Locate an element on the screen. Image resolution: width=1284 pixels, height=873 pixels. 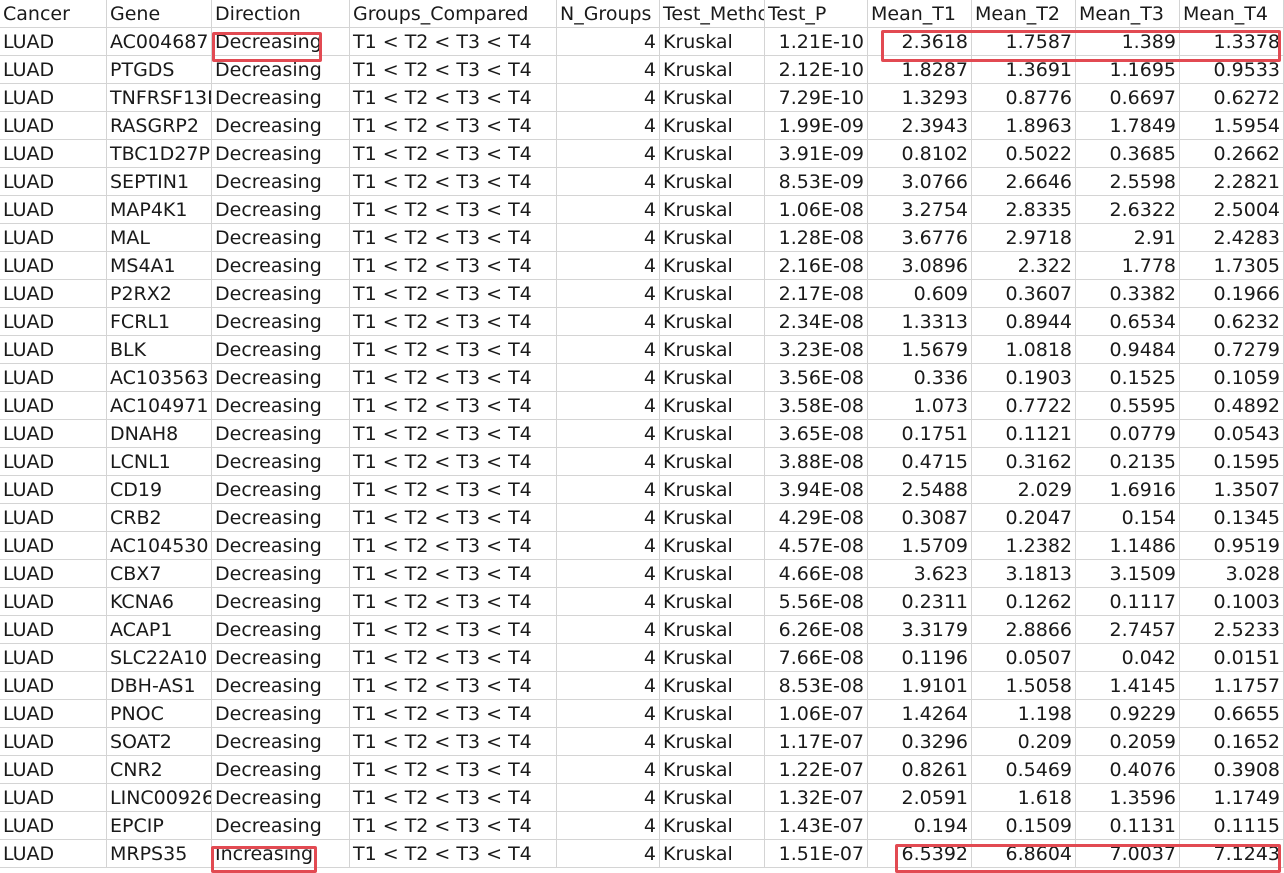
cell-mean-t4: 0.1115 is located at coordinates (1232, 826).